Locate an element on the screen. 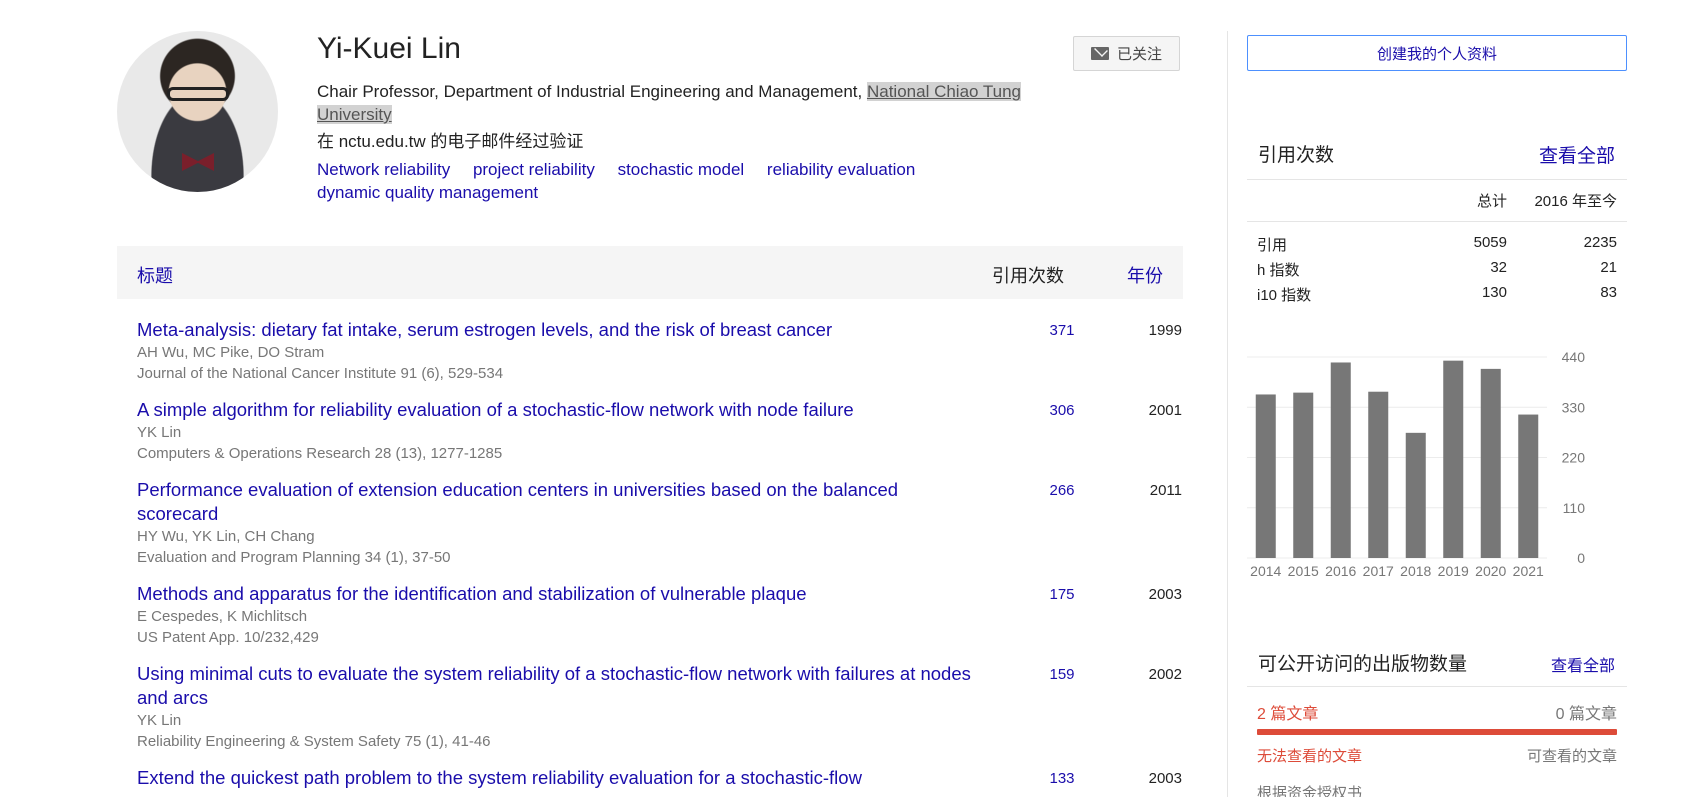 The image size is (1703, 797). metric-row: h 指数 32 21 is located at coordinates (1437, 271).